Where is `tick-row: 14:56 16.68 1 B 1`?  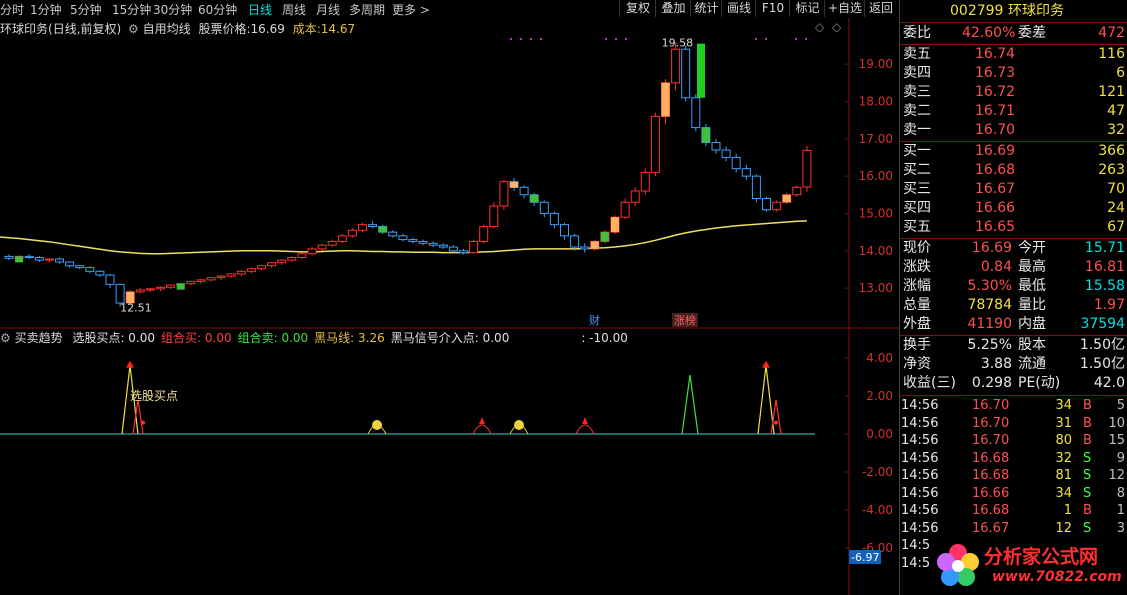
tick-row: 14:56 16.68 1 B 1 is located at coordinates (1013, 511).